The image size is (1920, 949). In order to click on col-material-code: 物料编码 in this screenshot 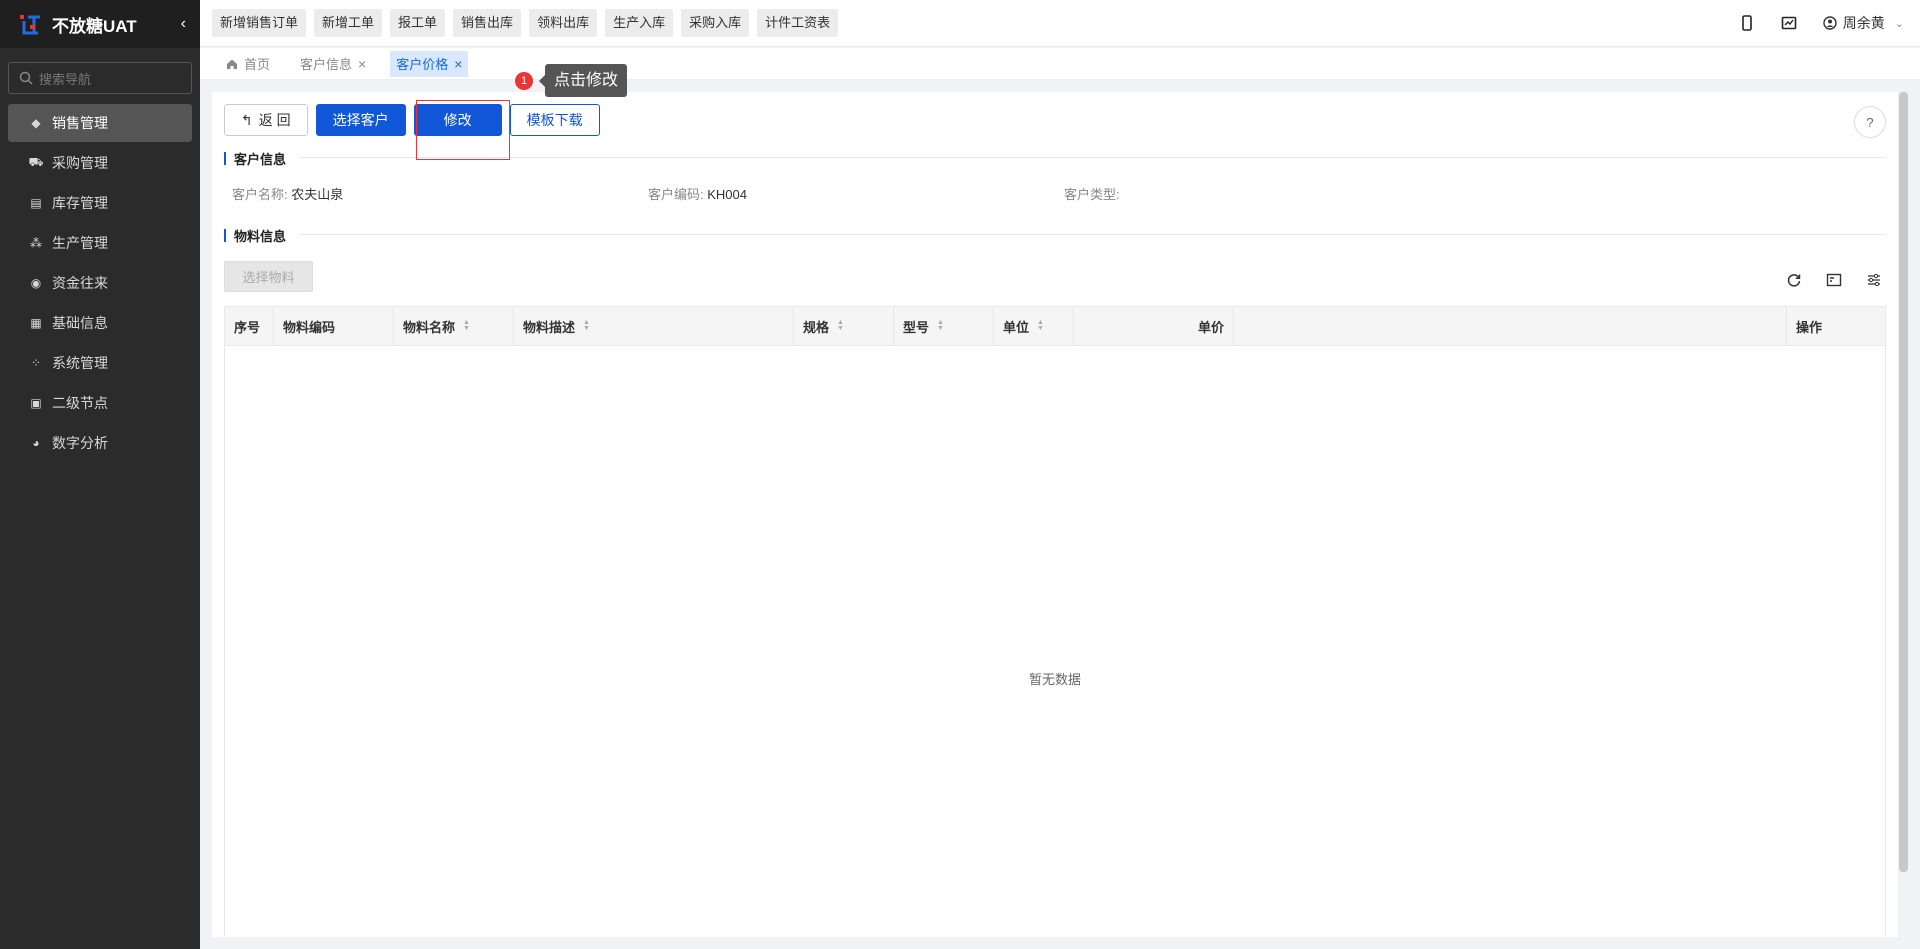, I will do `click(334, 326)`.